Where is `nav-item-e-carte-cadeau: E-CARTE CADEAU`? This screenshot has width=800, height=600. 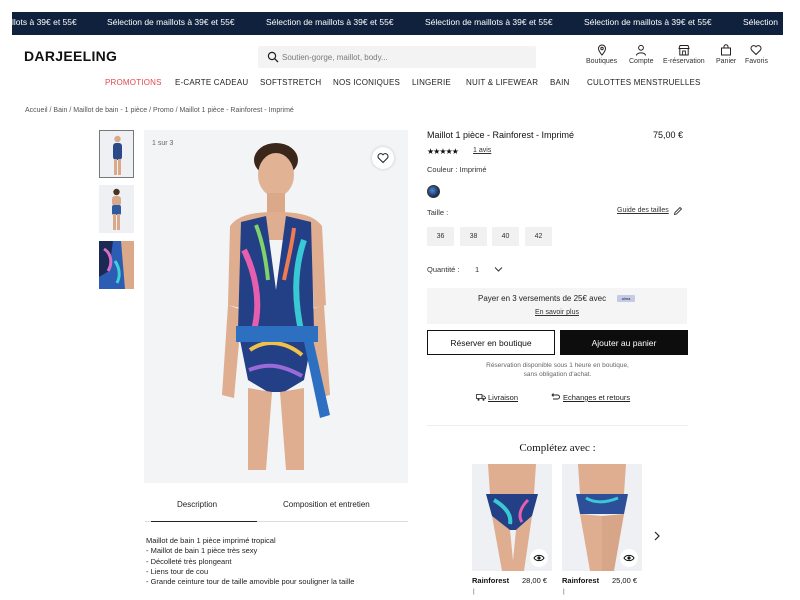 nav-item-e-carte-cadeau: E-CARTE CADEAU is located at coordinates (211, 82).